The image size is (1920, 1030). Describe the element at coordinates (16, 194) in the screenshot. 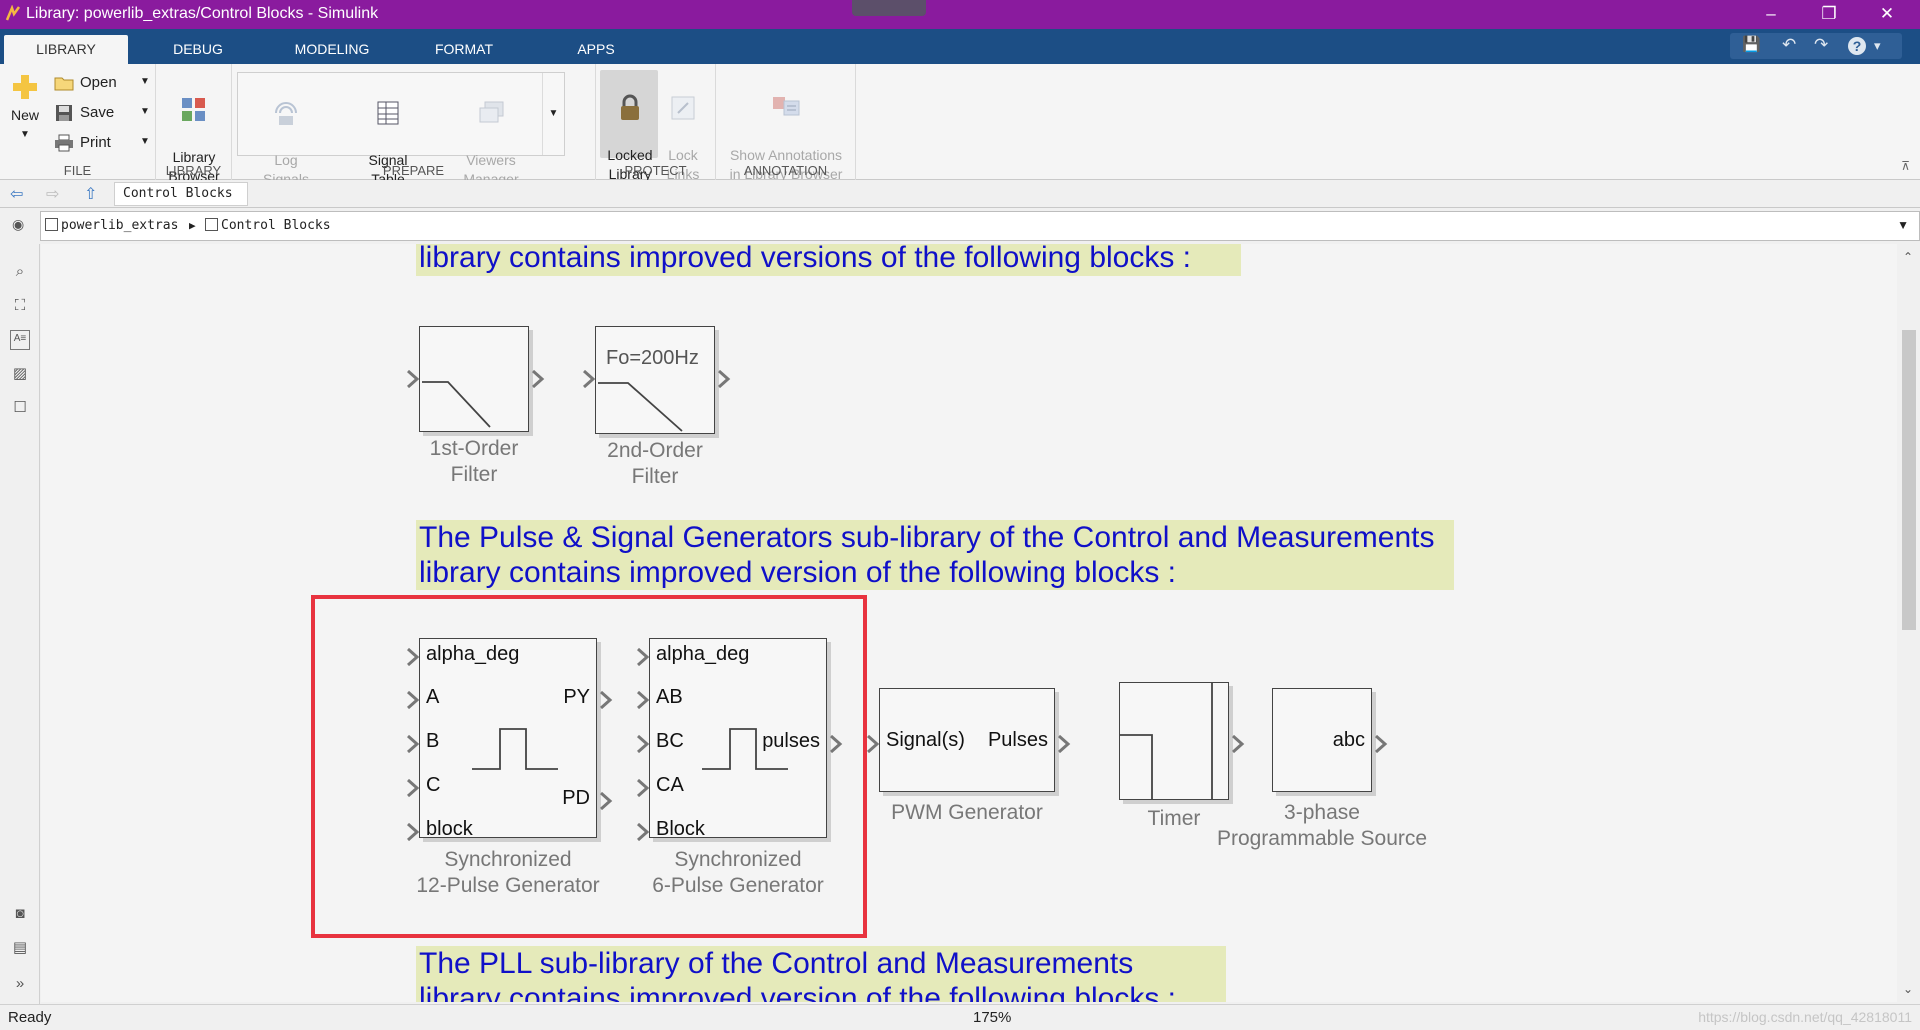

I see `back-arrow-icon: ⇦` at that location.